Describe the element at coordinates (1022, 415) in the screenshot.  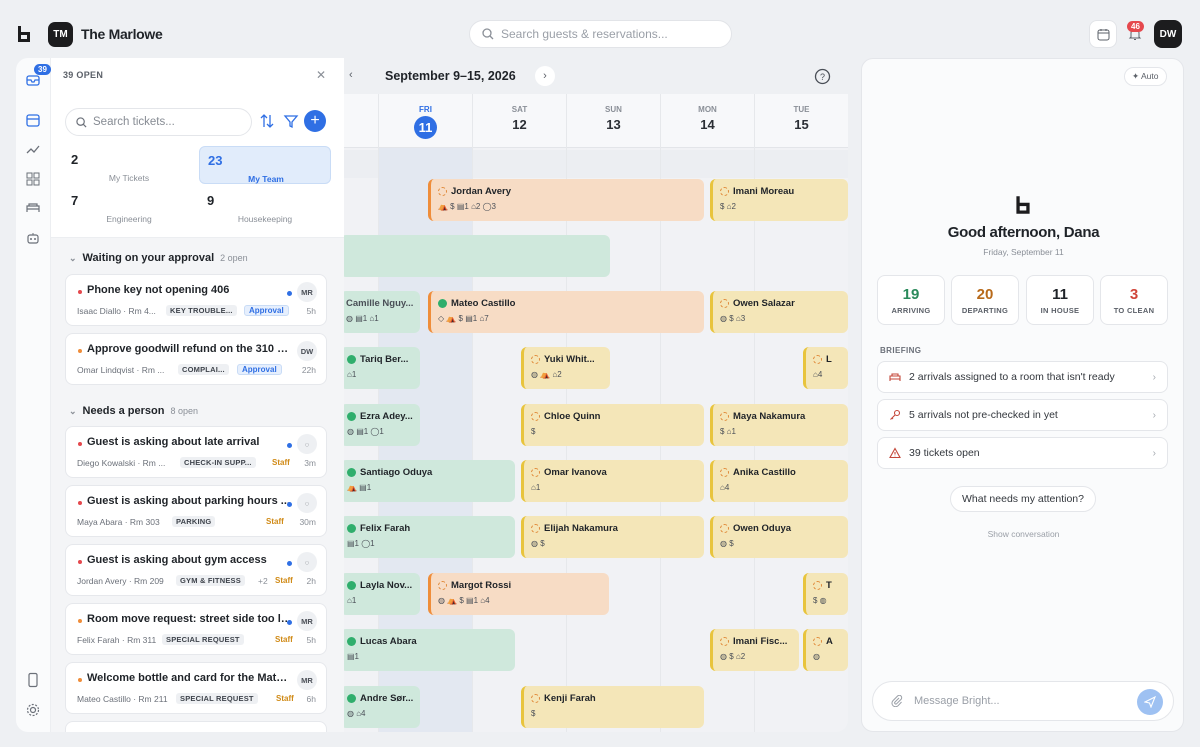
I see `briefing-item: 5 arrivals not pre-checked in yet ›` at that location.